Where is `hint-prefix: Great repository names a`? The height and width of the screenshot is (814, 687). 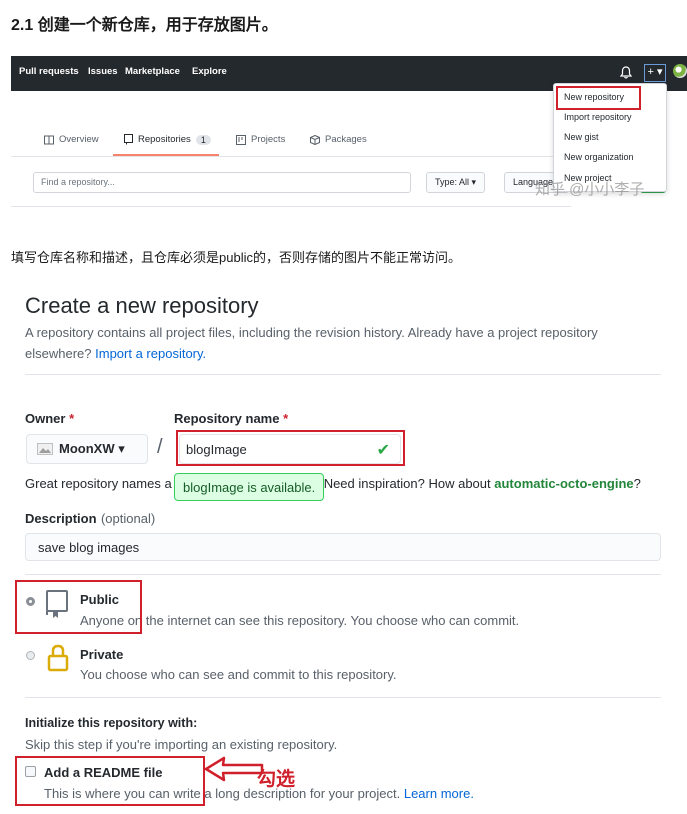
hint-prefix: Great repository names a is located at coordinates (98, 483).